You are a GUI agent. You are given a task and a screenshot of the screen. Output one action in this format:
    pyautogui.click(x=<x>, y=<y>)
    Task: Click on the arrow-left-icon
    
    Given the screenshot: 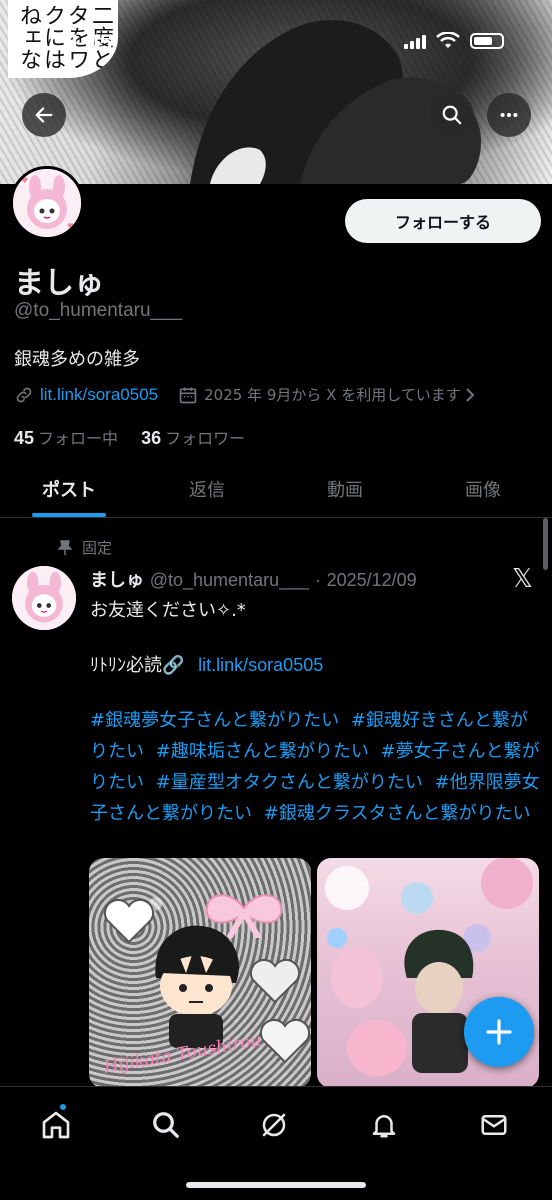 What is the action you would take?
    pyautogui.click(x=44, y=115)
    